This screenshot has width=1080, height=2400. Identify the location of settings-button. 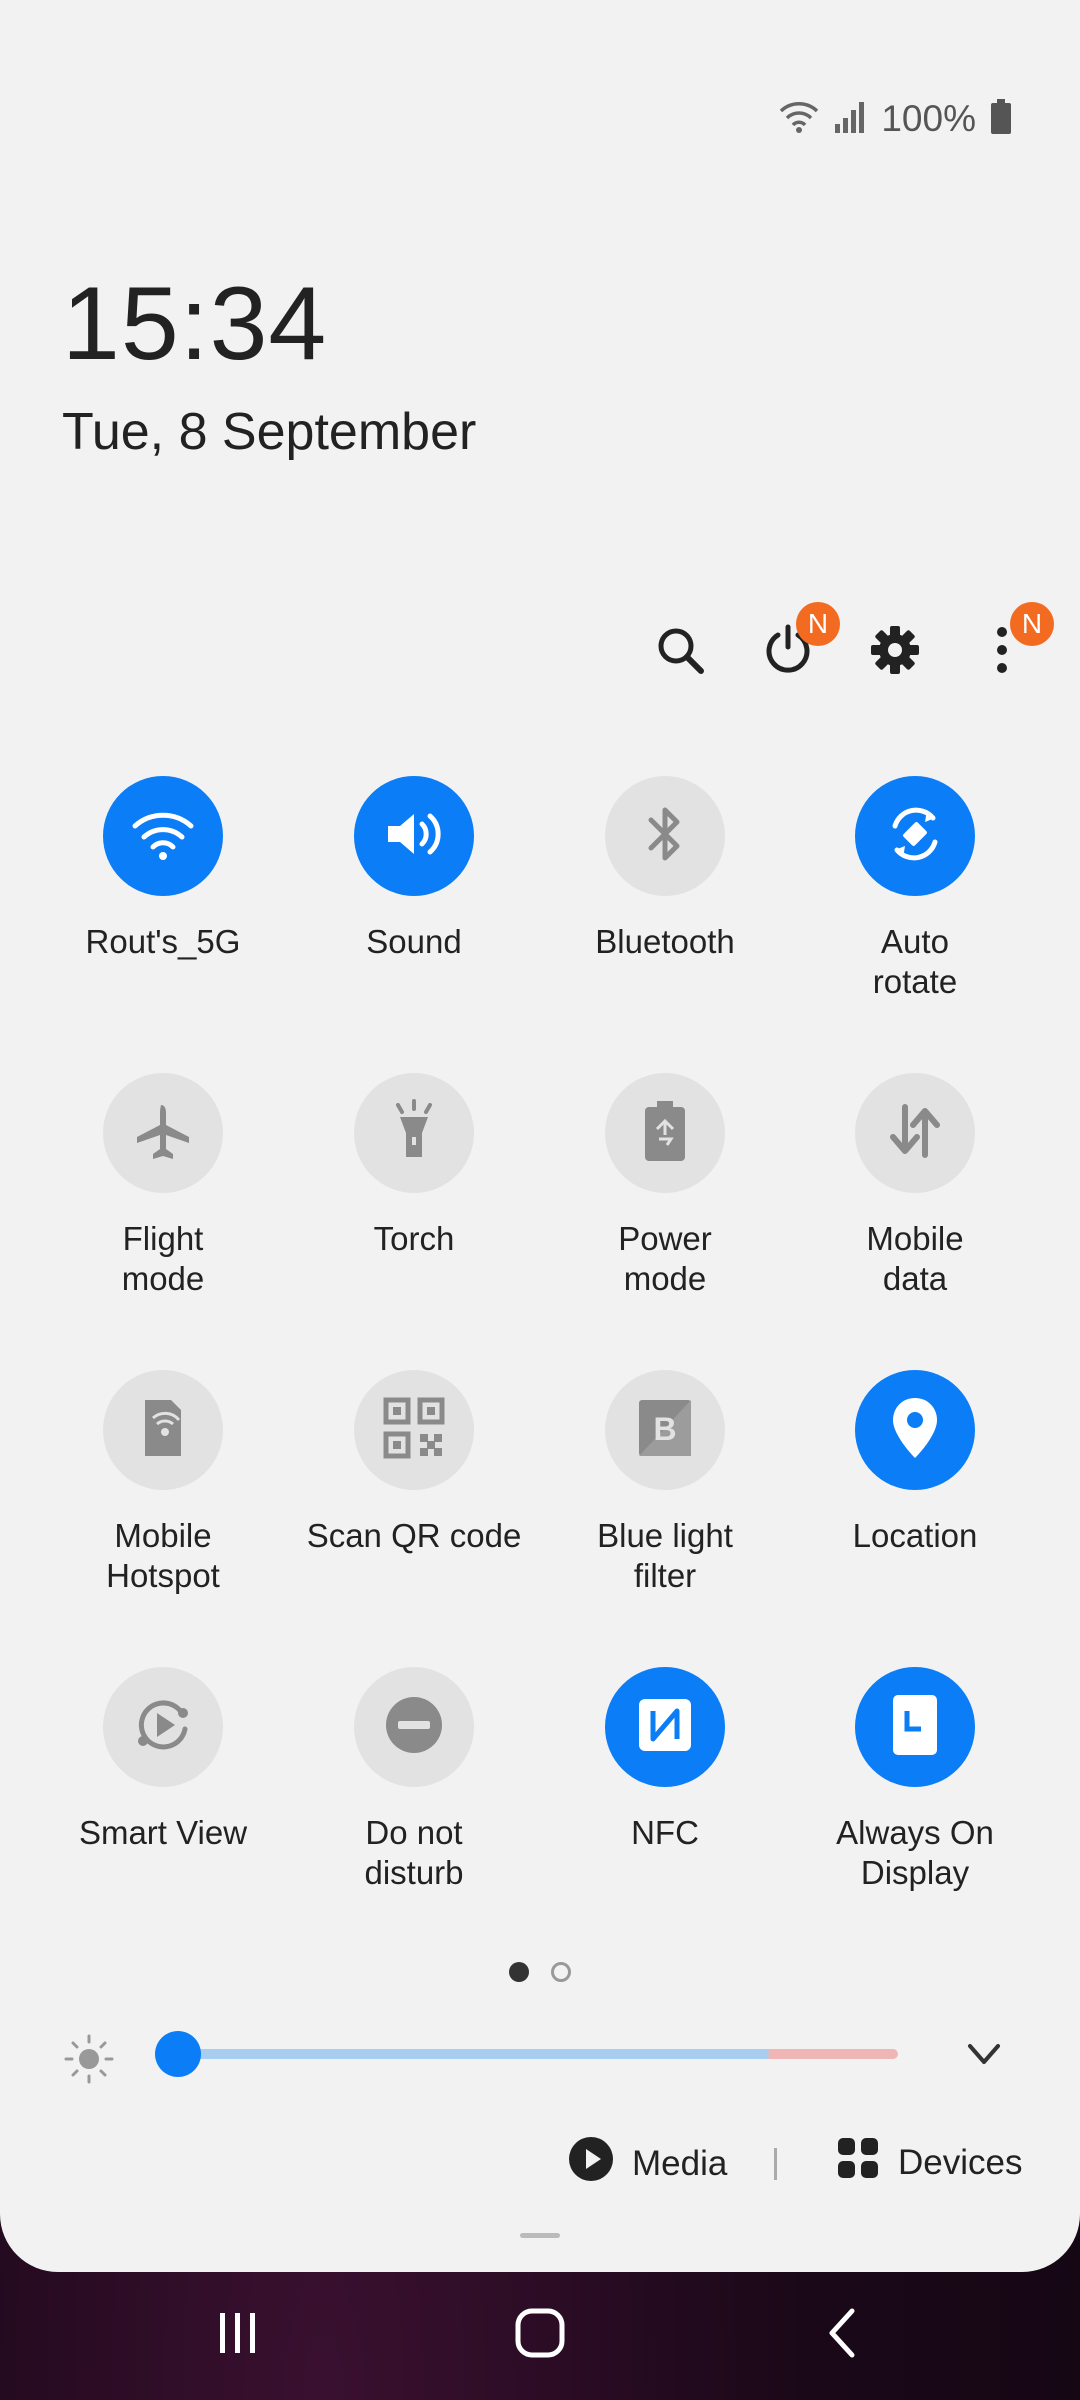
(895, 652).